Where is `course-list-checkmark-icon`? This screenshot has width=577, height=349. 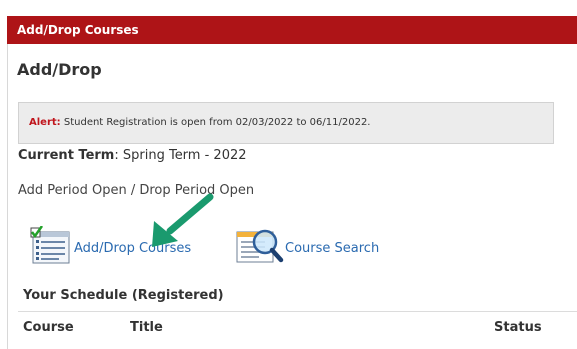 course-list-checkmark-icon is located at coordinates (52, 247).